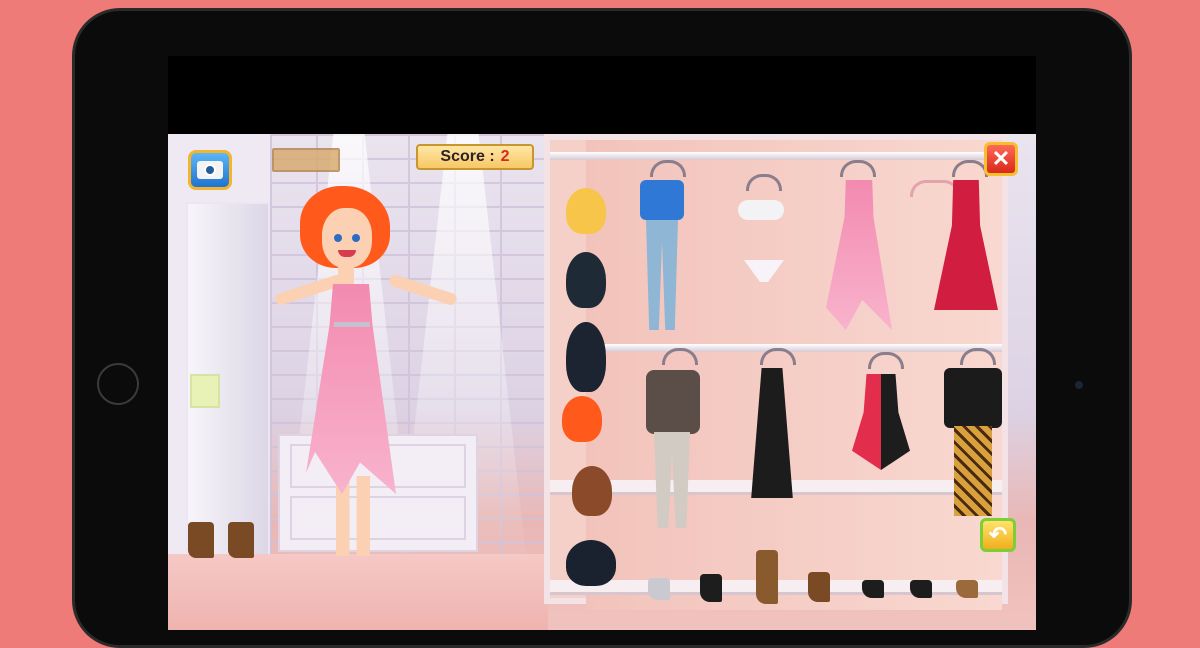 This screenshot has width=1200, height=648. What do you see at coordinates (505, 156) in the screenshot?
I see `score-value: 2` at bounding box center [505, 156].